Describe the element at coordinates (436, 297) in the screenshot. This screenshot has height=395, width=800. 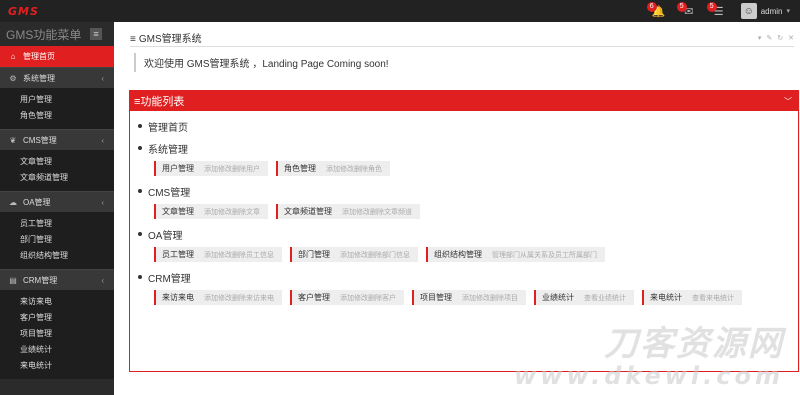
I see `feature-tile-name: 项目管理` at that location.